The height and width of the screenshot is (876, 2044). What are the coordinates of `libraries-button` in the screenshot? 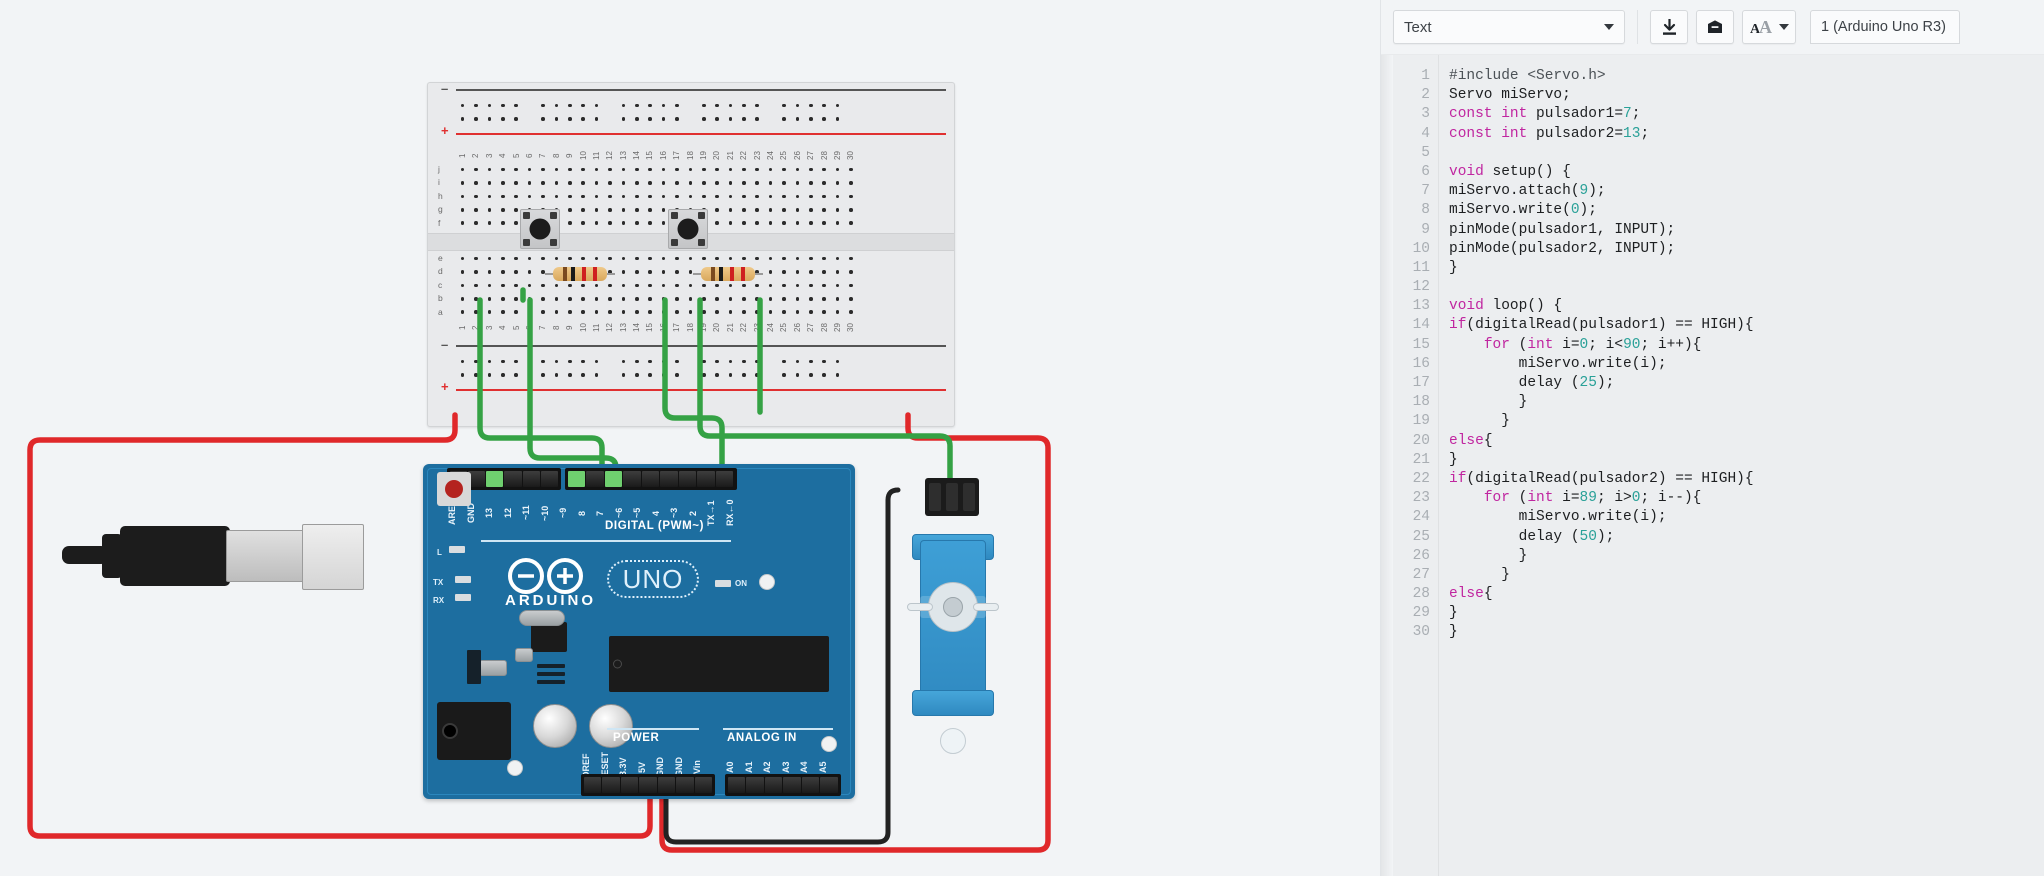 It's located at (1715, 27).